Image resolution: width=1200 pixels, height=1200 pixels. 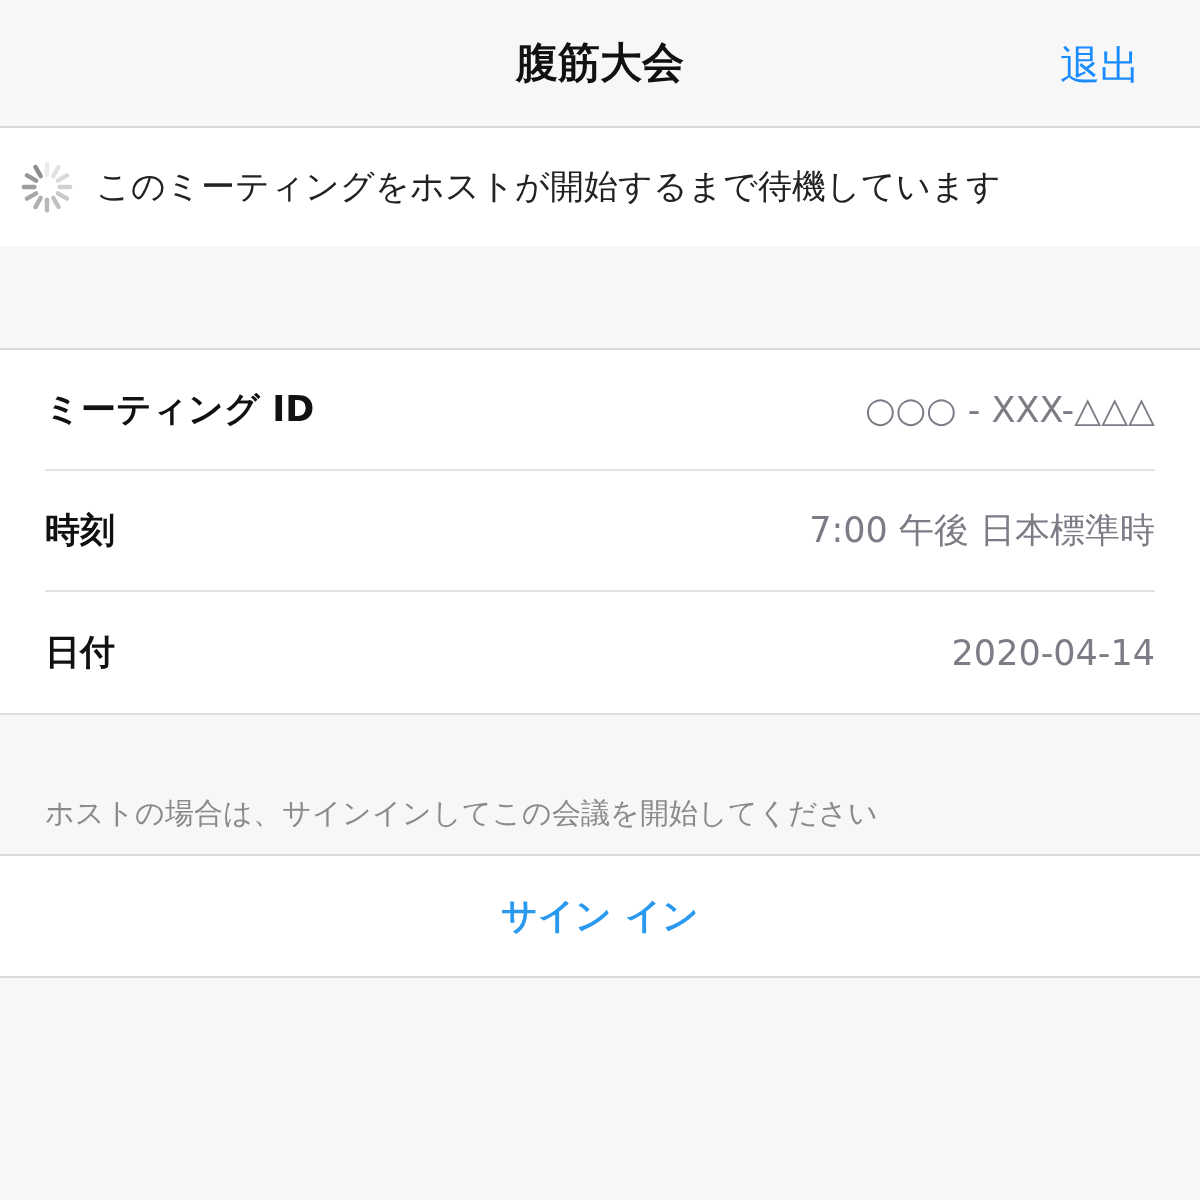 I want to click on exit-button: 退出, so click(x=1100, y=65).